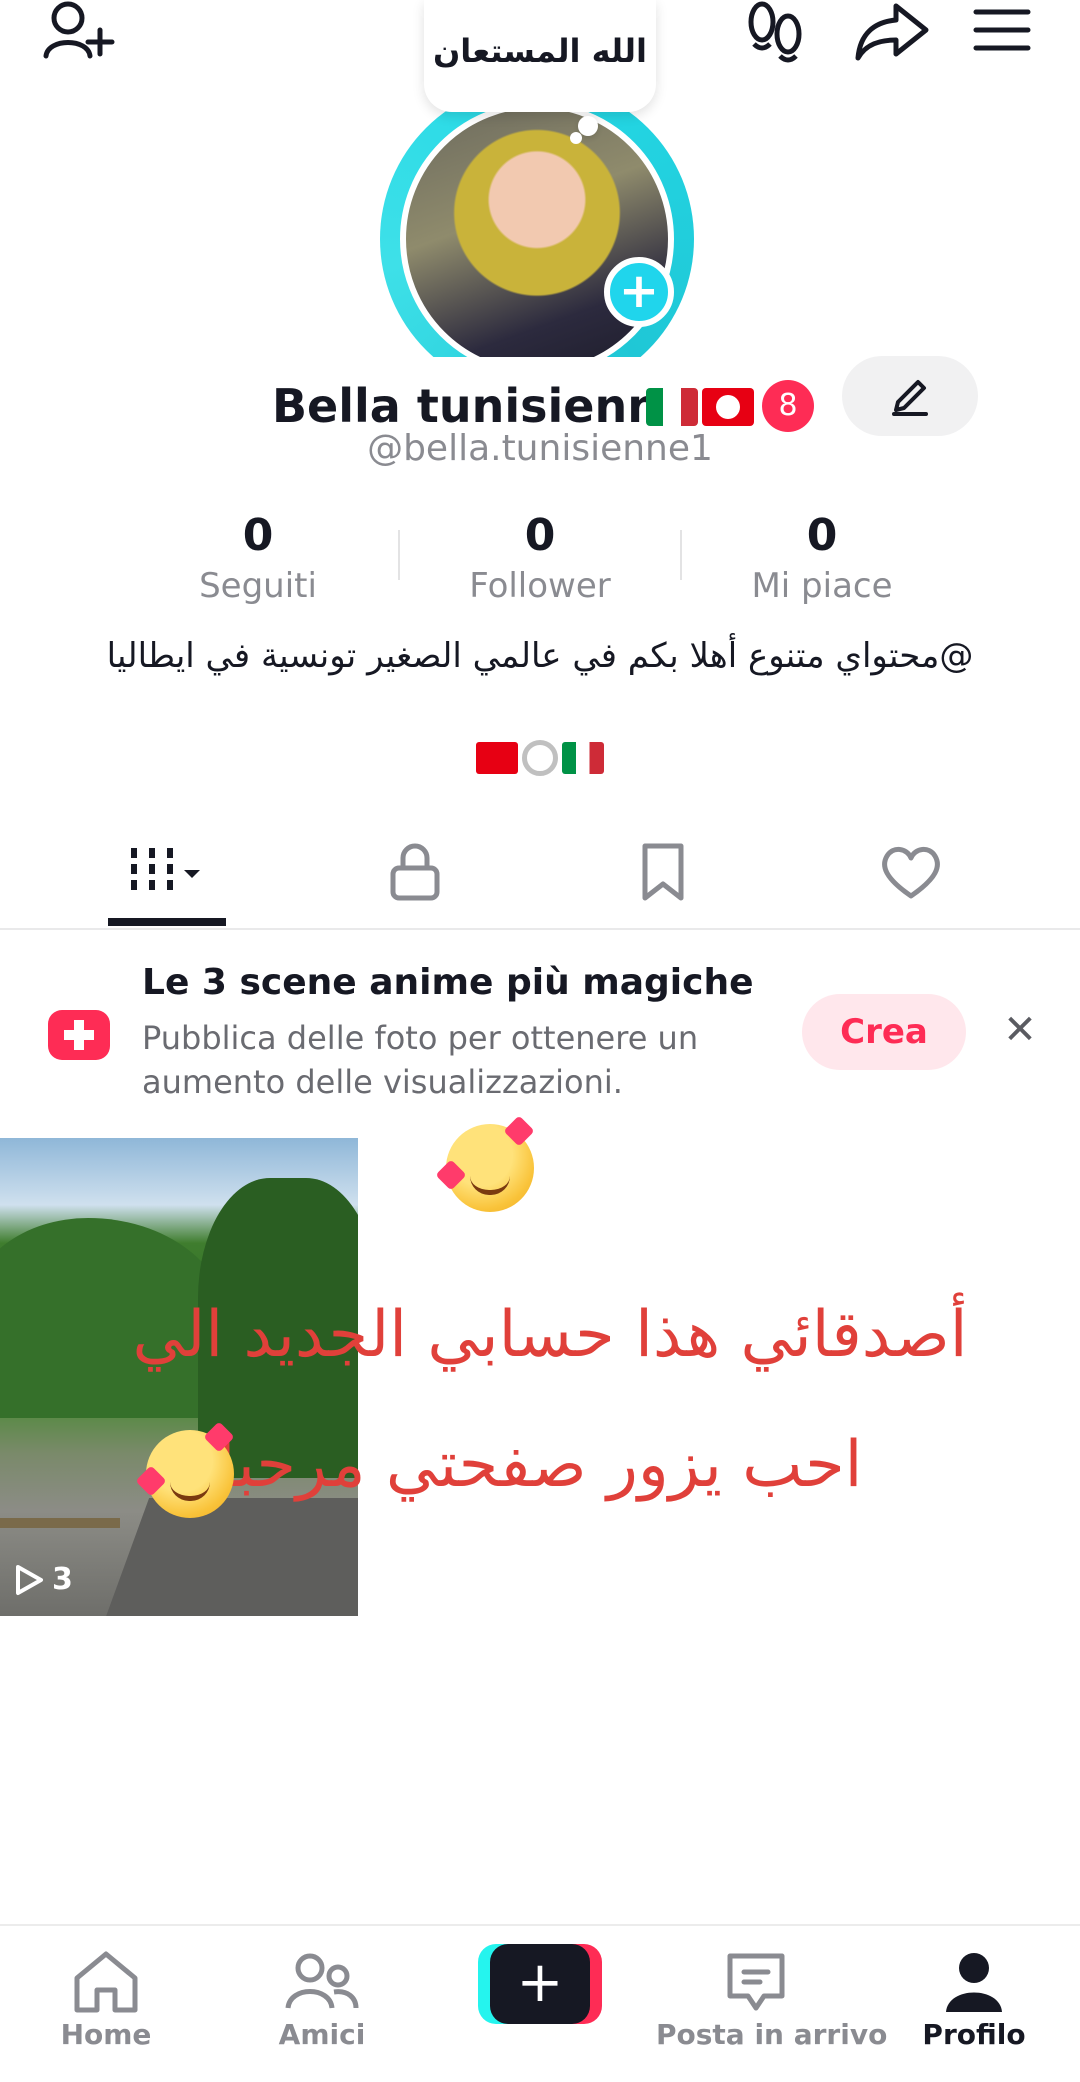 The width and height of the screenshot is (1080, 2082). I want to click on add-friend-icon, so click(80, 35).